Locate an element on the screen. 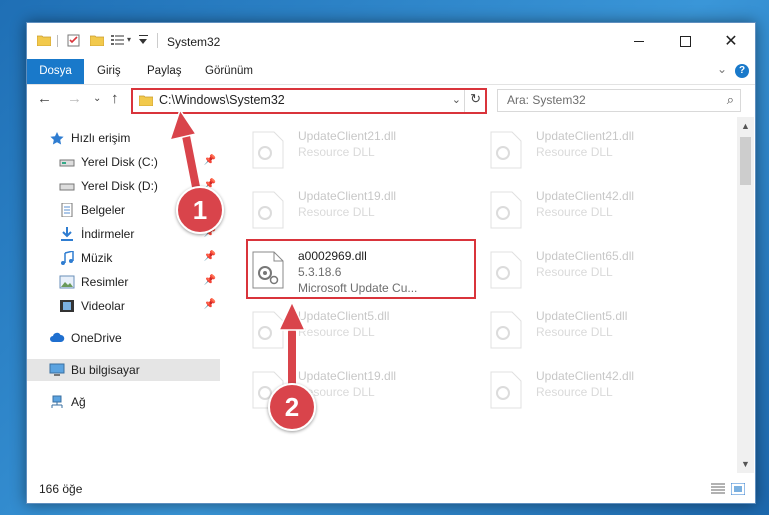 Image resolution: width=769 pixels, height=515 pixels. sidebar-item-videos: Videolar 📌 is located at coordinates (123, 306).